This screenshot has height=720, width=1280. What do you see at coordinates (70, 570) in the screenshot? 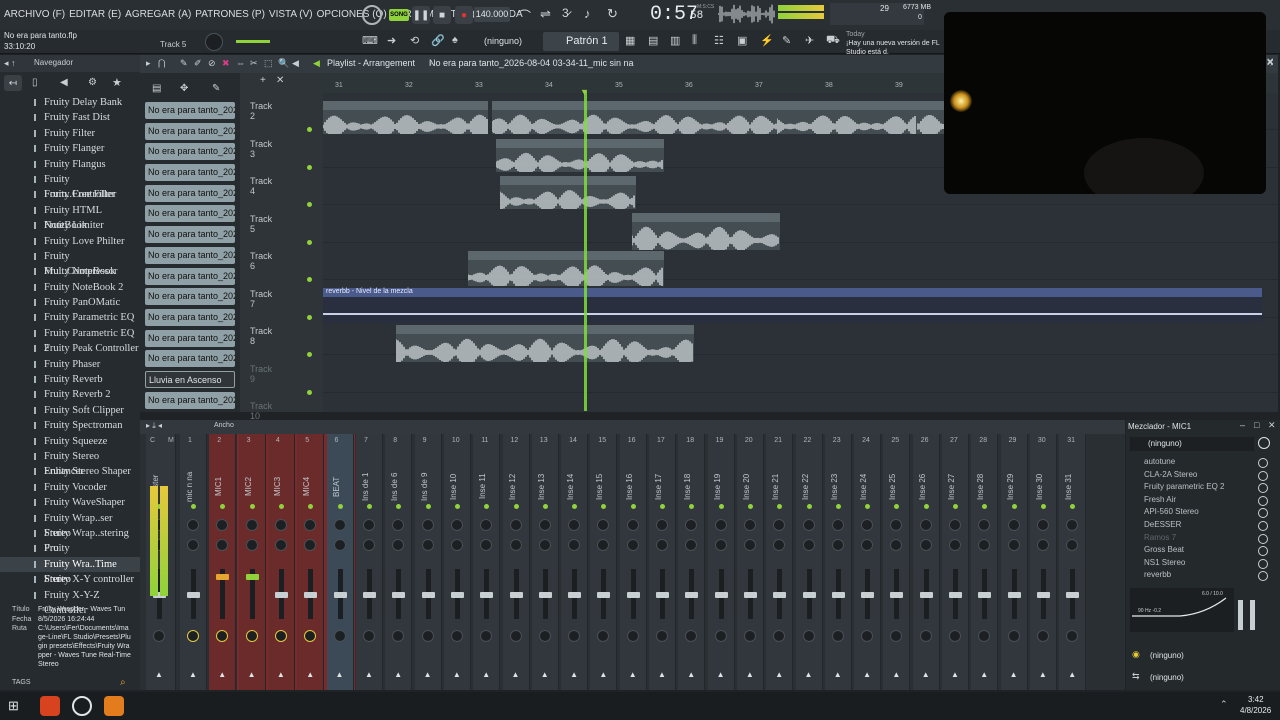
I see `browser-item: Fruity Wra..Time Stereo` at bounding box center [70, 570].